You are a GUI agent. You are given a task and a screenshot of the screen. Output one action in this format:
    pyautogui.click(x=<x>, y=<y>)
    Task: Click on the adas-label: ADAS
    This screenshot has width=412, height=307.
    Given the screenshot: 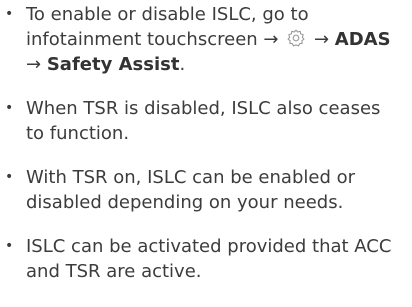 What is the action you would take?
    pyautogui.click(x=362, y=39)
    